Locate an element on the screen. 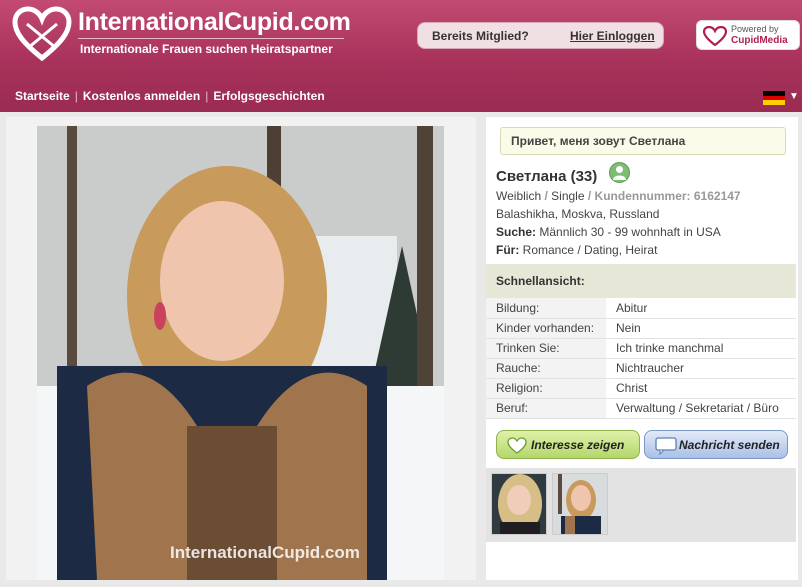 The width and height of the screenshot is (802, 587). search-line: Suche: Männlich 30 - 99 wohnhaft in USA is located at coordinates (608, 232).